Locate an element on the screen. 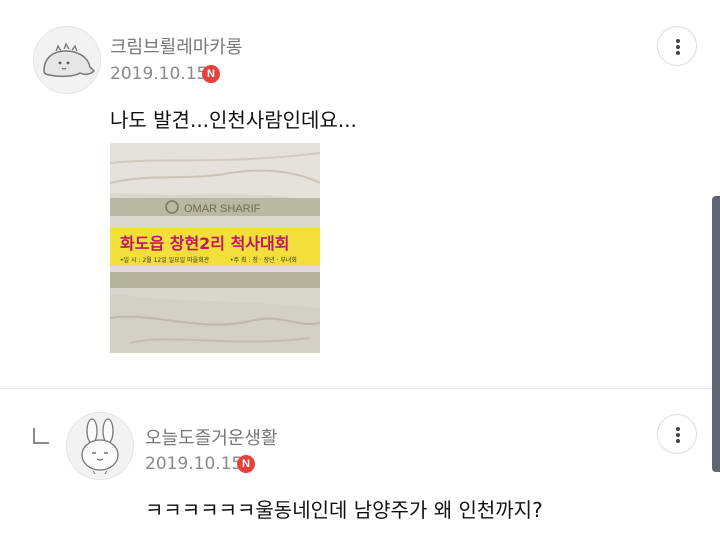 The height and width of the screenshot is (534, 720). reply-arrow-icon is located at coordinates (41, 436).